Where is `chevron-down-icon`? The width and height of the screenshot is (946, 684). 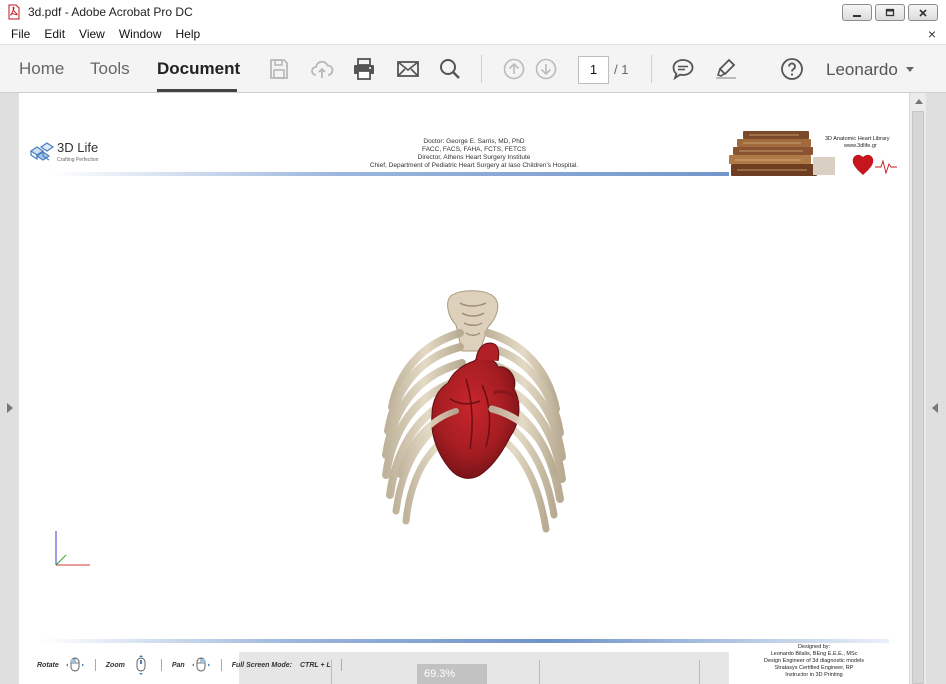
chevron-down-icon is located at coordinates (910, 69).